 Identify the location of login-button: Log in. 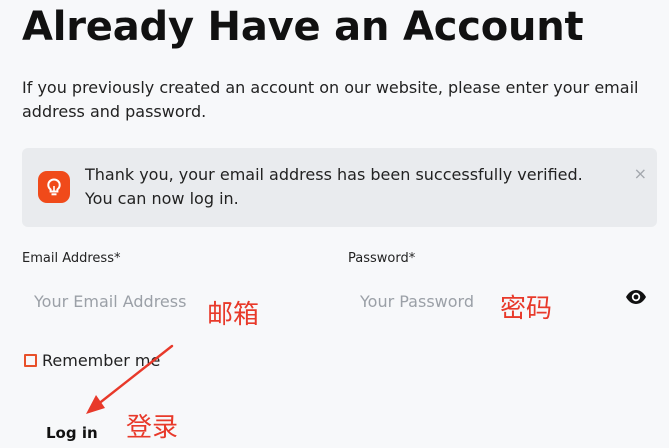
(72, 433).